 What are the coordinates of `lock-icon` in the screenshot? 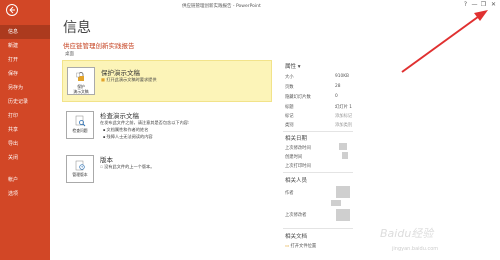 It's located at (80, 76).